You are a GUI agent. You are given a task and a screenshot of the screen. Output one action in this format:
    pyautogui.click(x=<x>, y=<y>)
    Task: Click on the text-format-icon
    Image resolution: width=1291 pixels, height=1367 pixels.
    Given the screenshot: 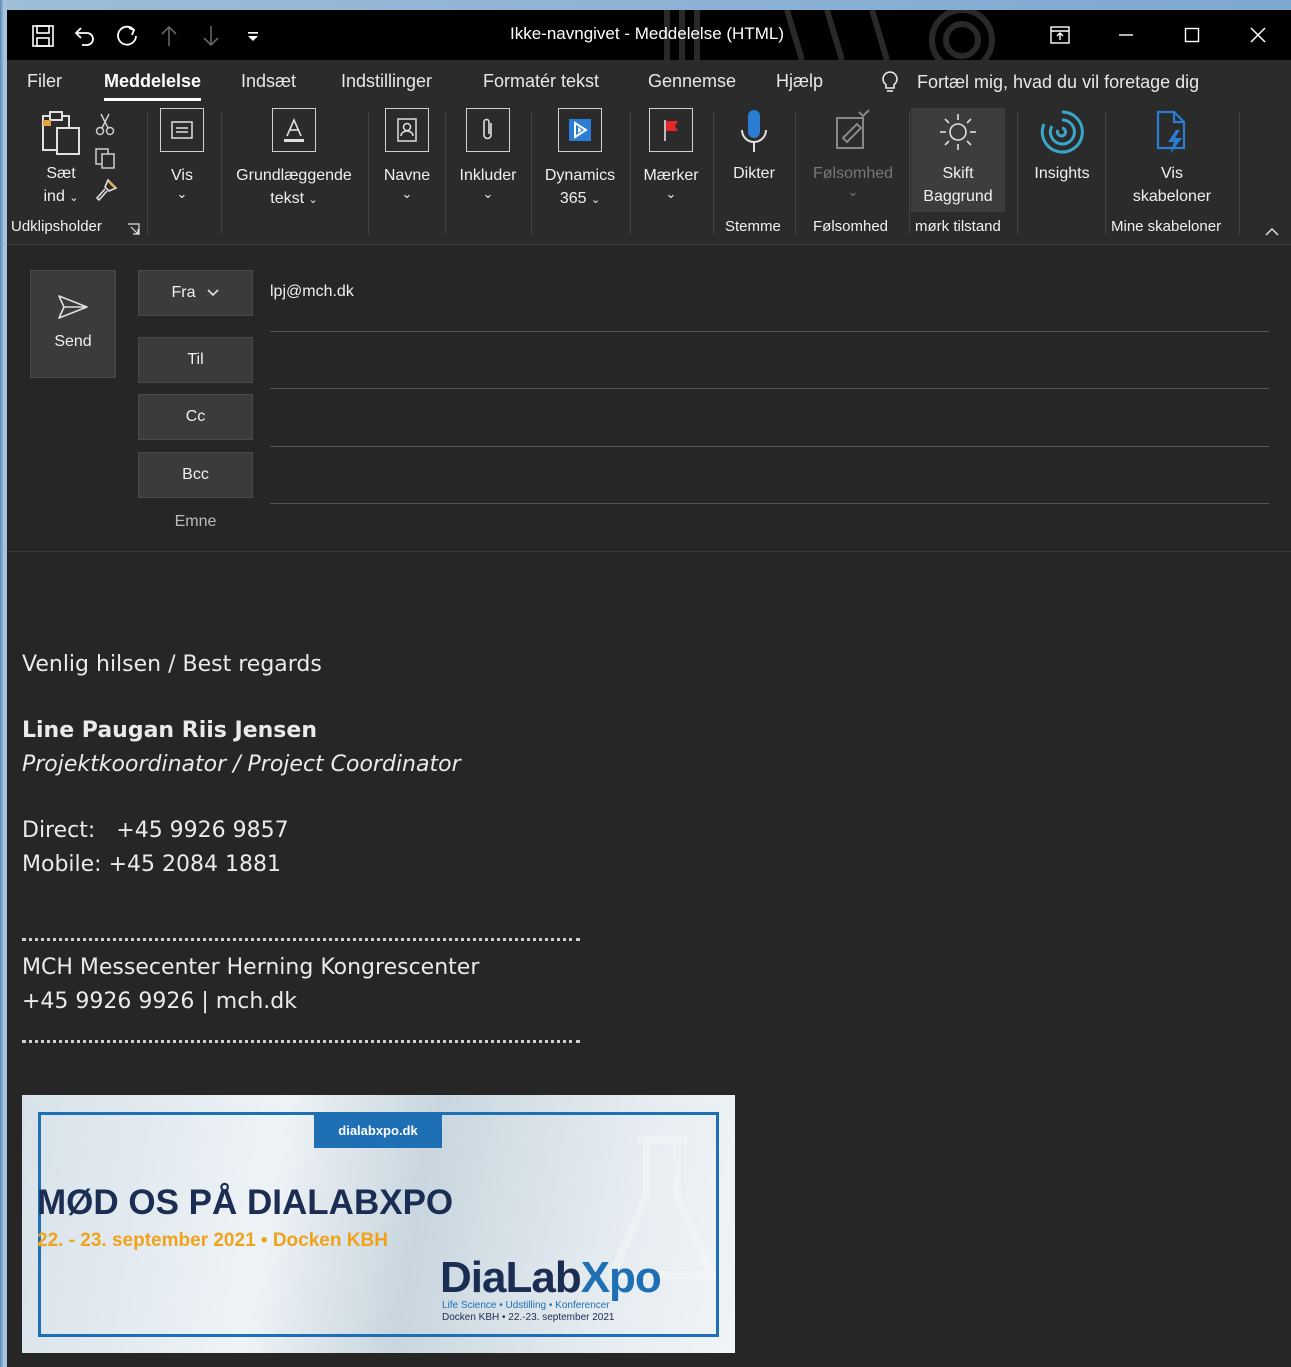 What is the action you would take?
    pyautogui.click(x=294, y=130)
    